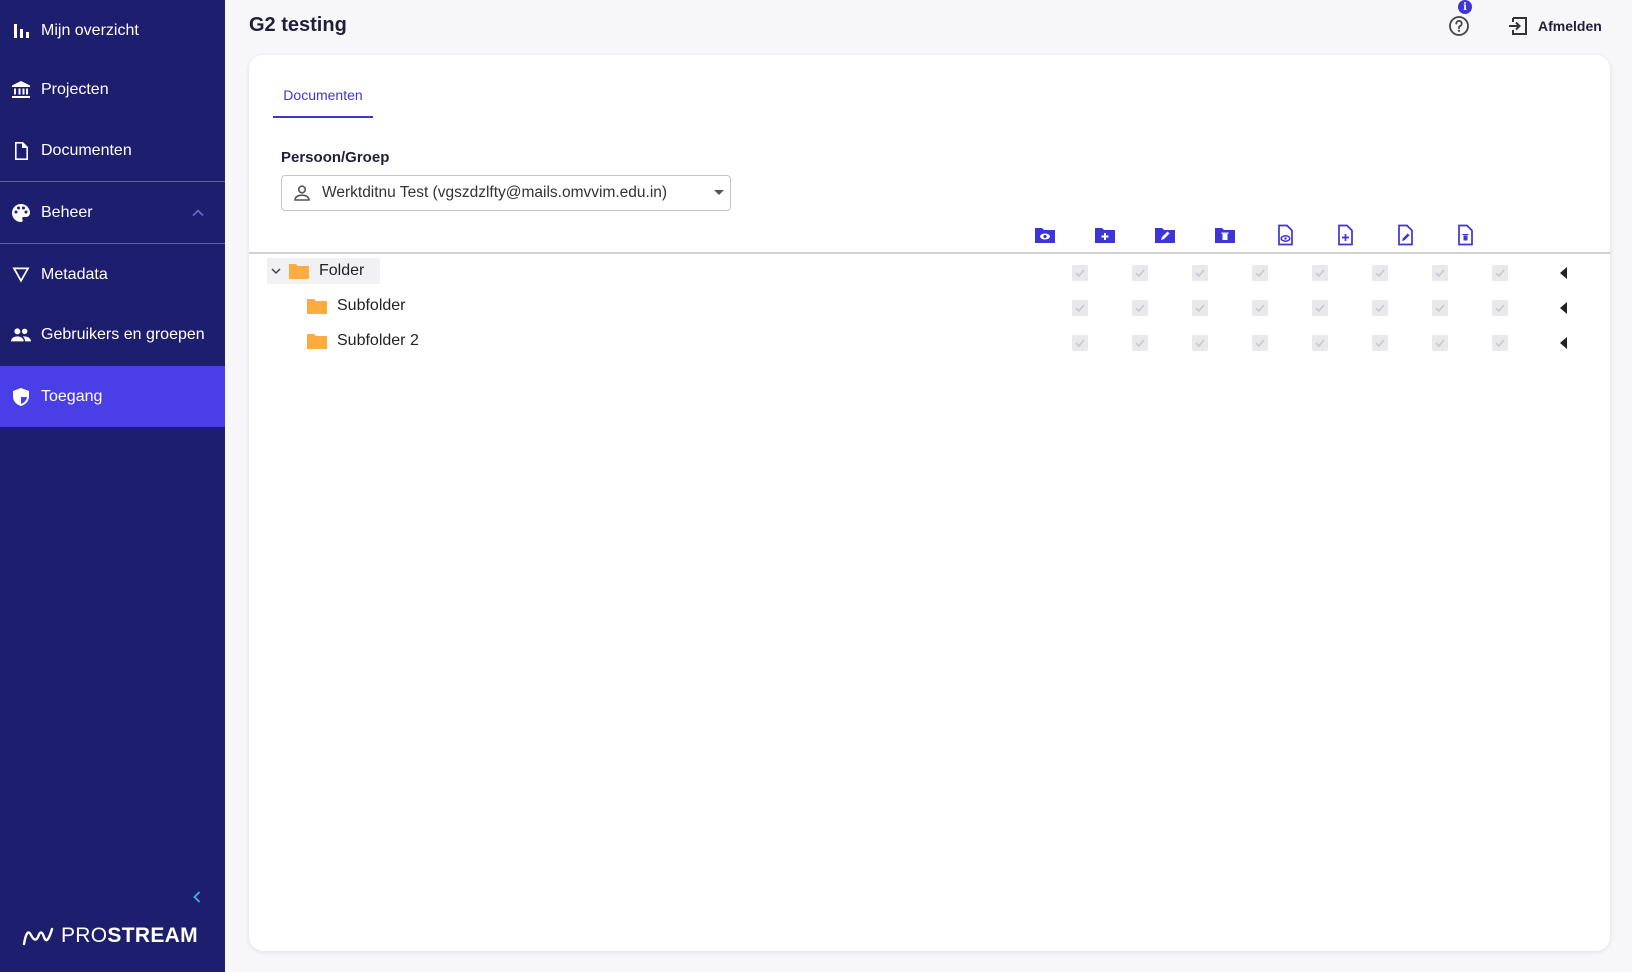 The image size is (1632, 972). Describe the element at coordinates (67, 212) in the screenshot. I see `sidebar-item-label: Beheer` at that location.